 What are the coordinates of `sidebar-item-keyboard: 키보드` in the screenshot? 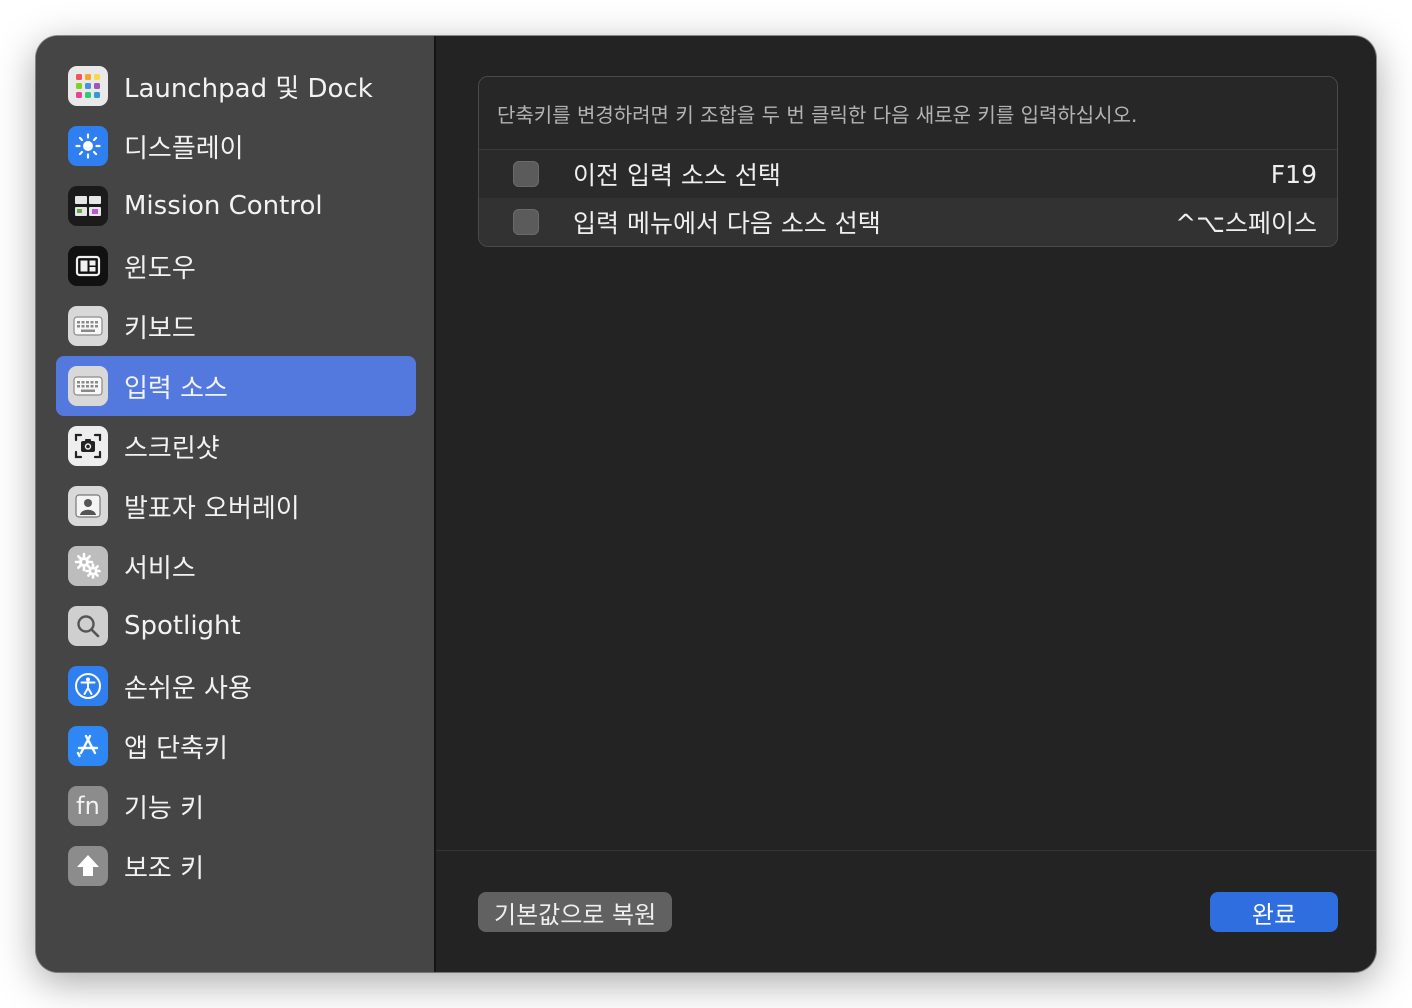 It's located at (236, 326).